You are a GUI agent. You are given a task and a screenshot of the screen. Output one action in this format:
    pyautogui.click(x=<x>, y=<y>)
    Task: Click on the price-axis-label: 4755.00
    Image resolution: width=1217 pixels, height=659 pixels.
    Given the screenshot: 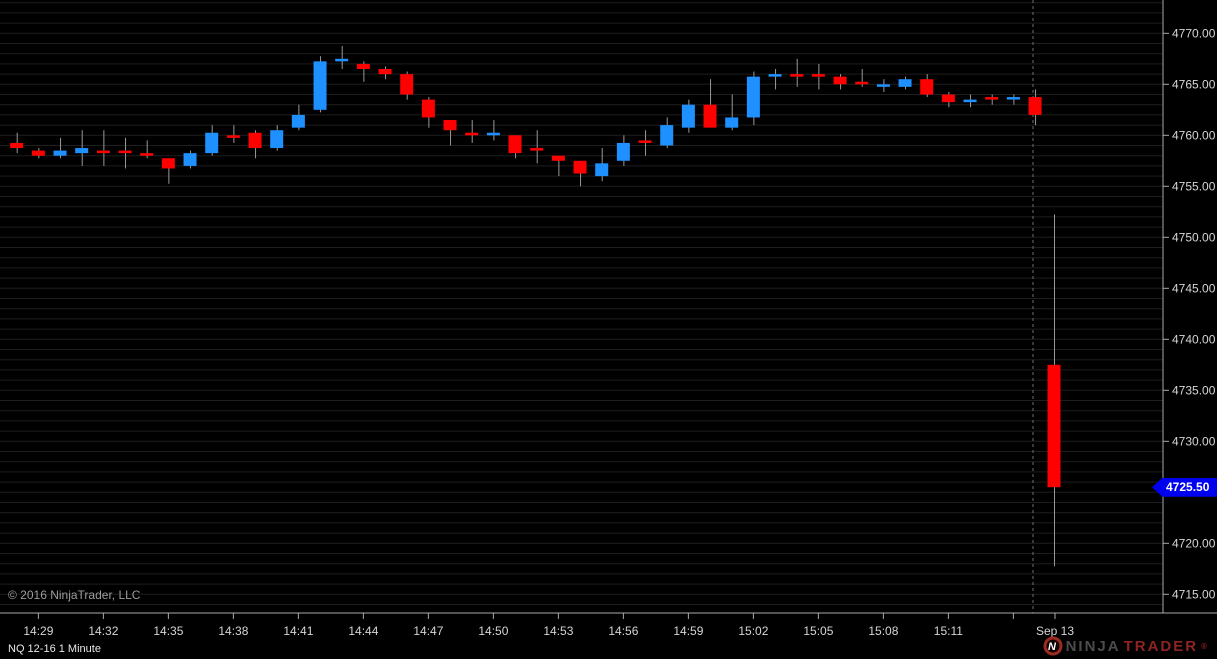 What is the action you would take?
    pyautogui.click(x=1194, y=186)
    